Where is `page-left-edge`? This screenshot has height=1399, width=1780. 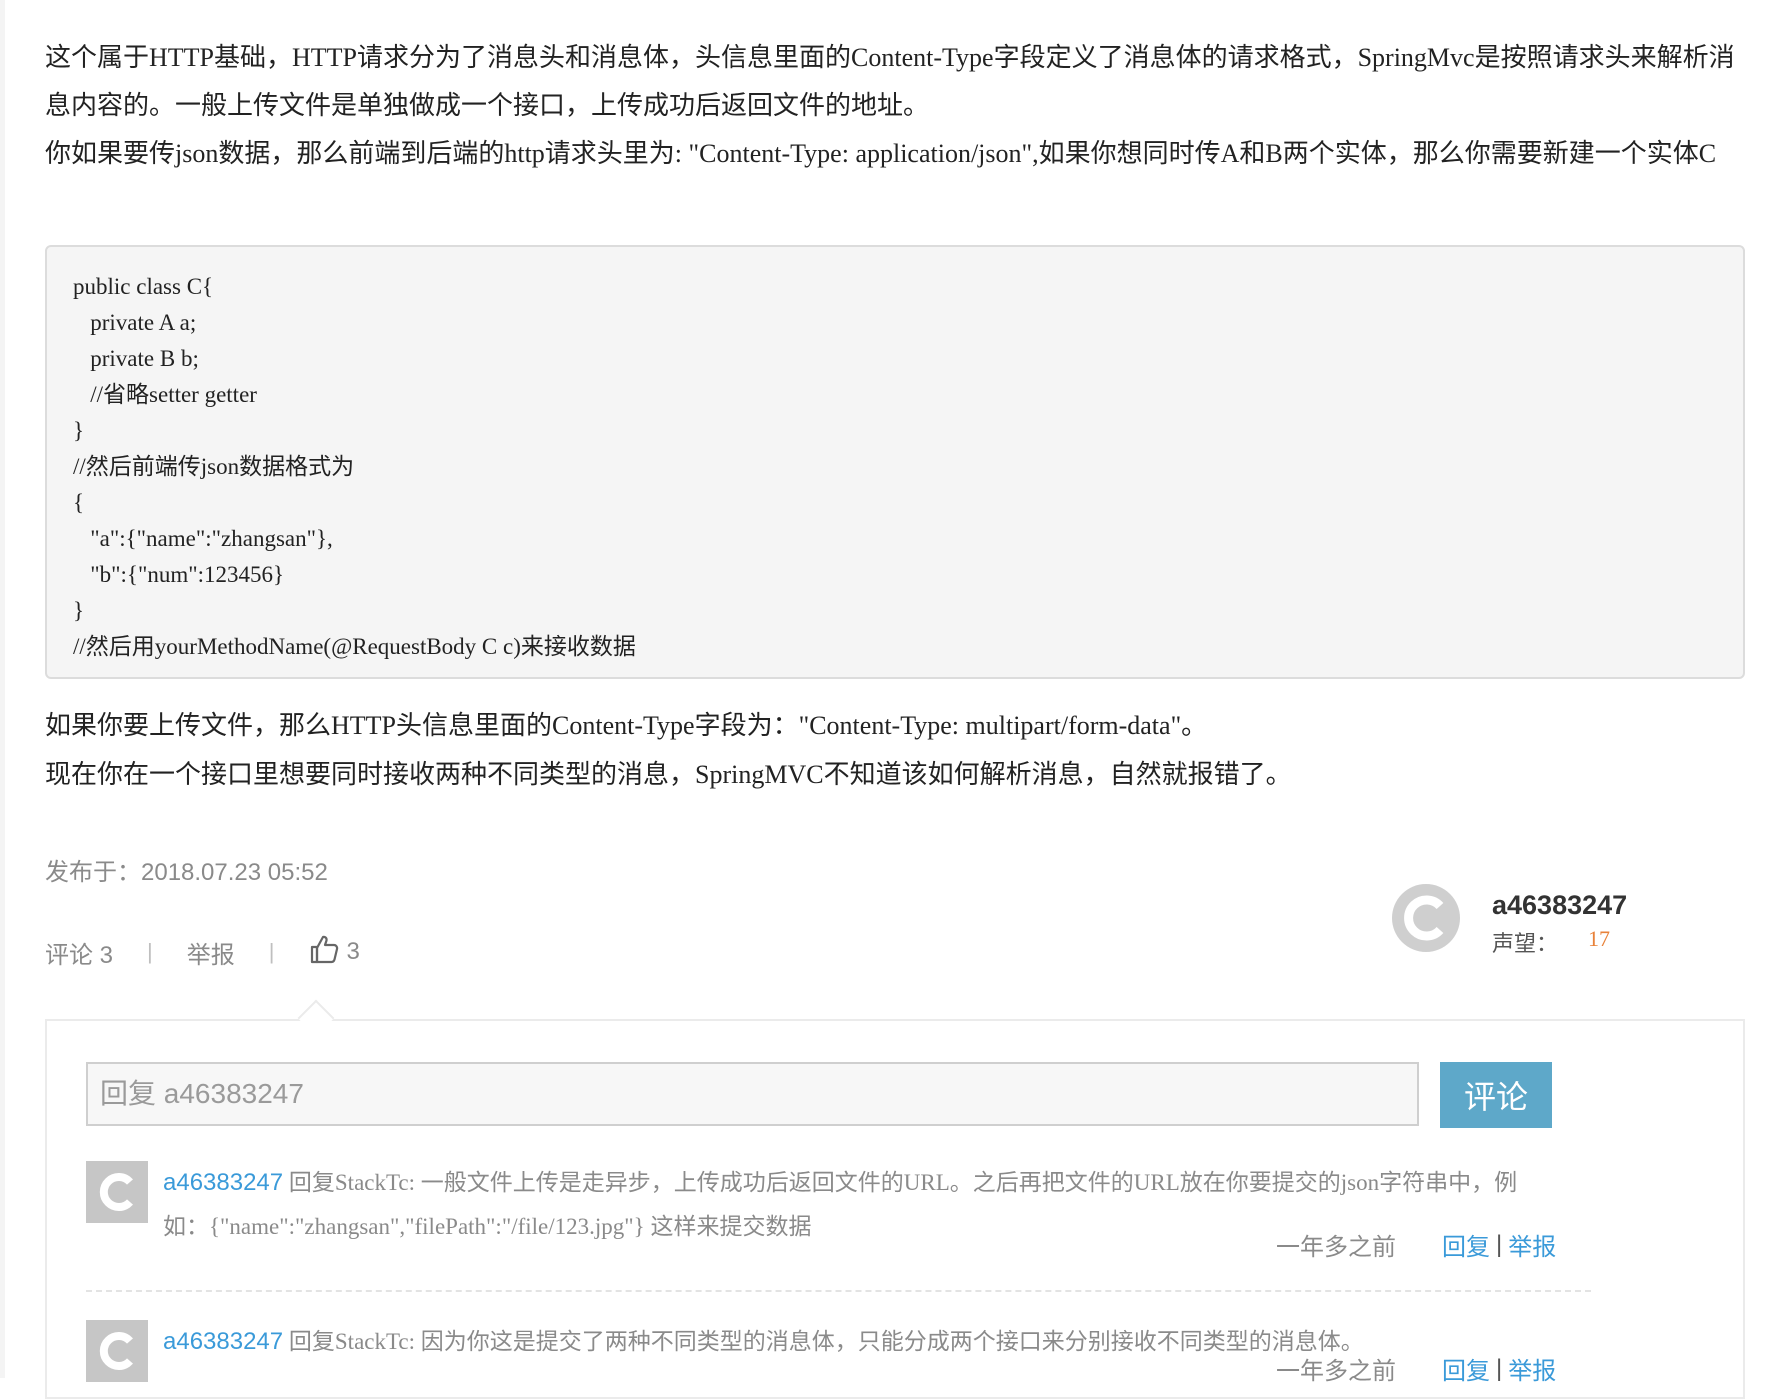 page-left-edge is located at coordinates (2, 689).